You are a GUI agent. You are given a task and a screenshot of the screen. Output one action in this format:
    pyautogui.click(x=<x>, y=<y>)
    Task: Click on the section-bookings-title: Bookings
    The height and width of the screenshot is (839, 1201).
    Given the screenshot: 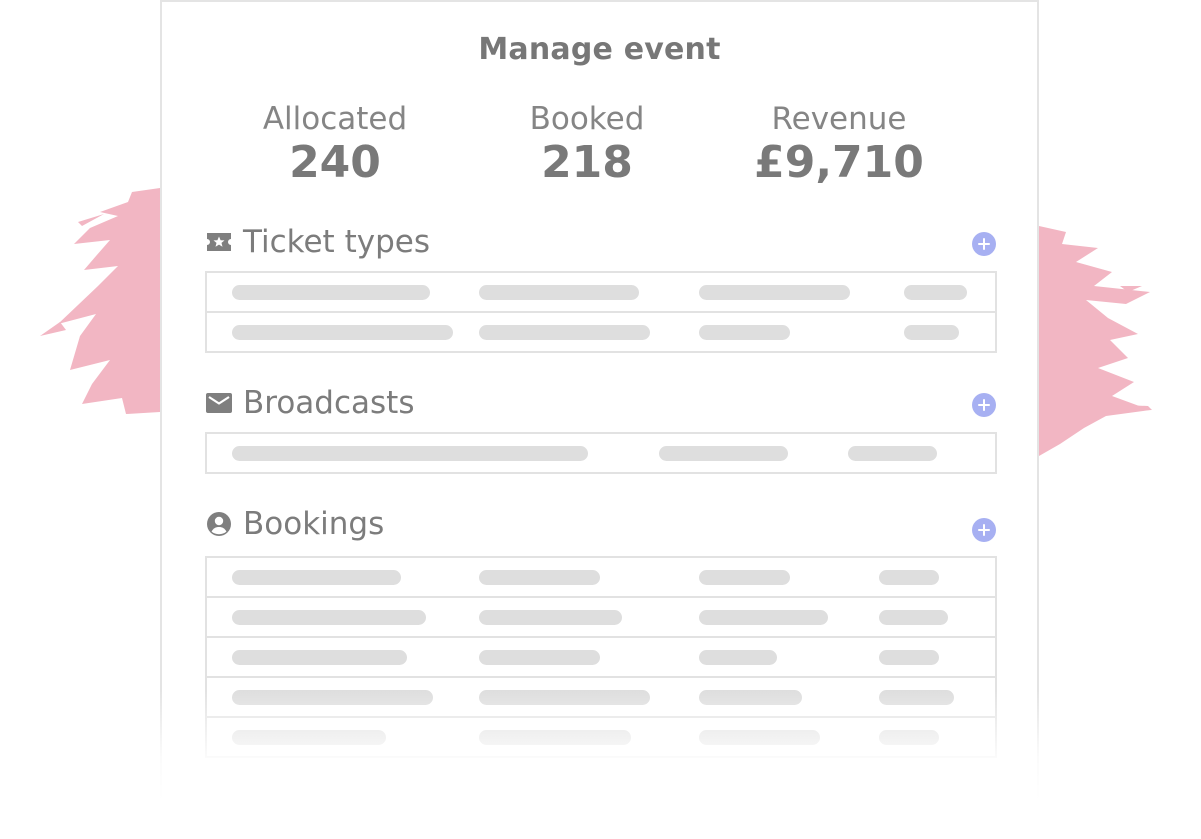 What is the action you would take?
    pyautogui.click(x=314, y=524)
    